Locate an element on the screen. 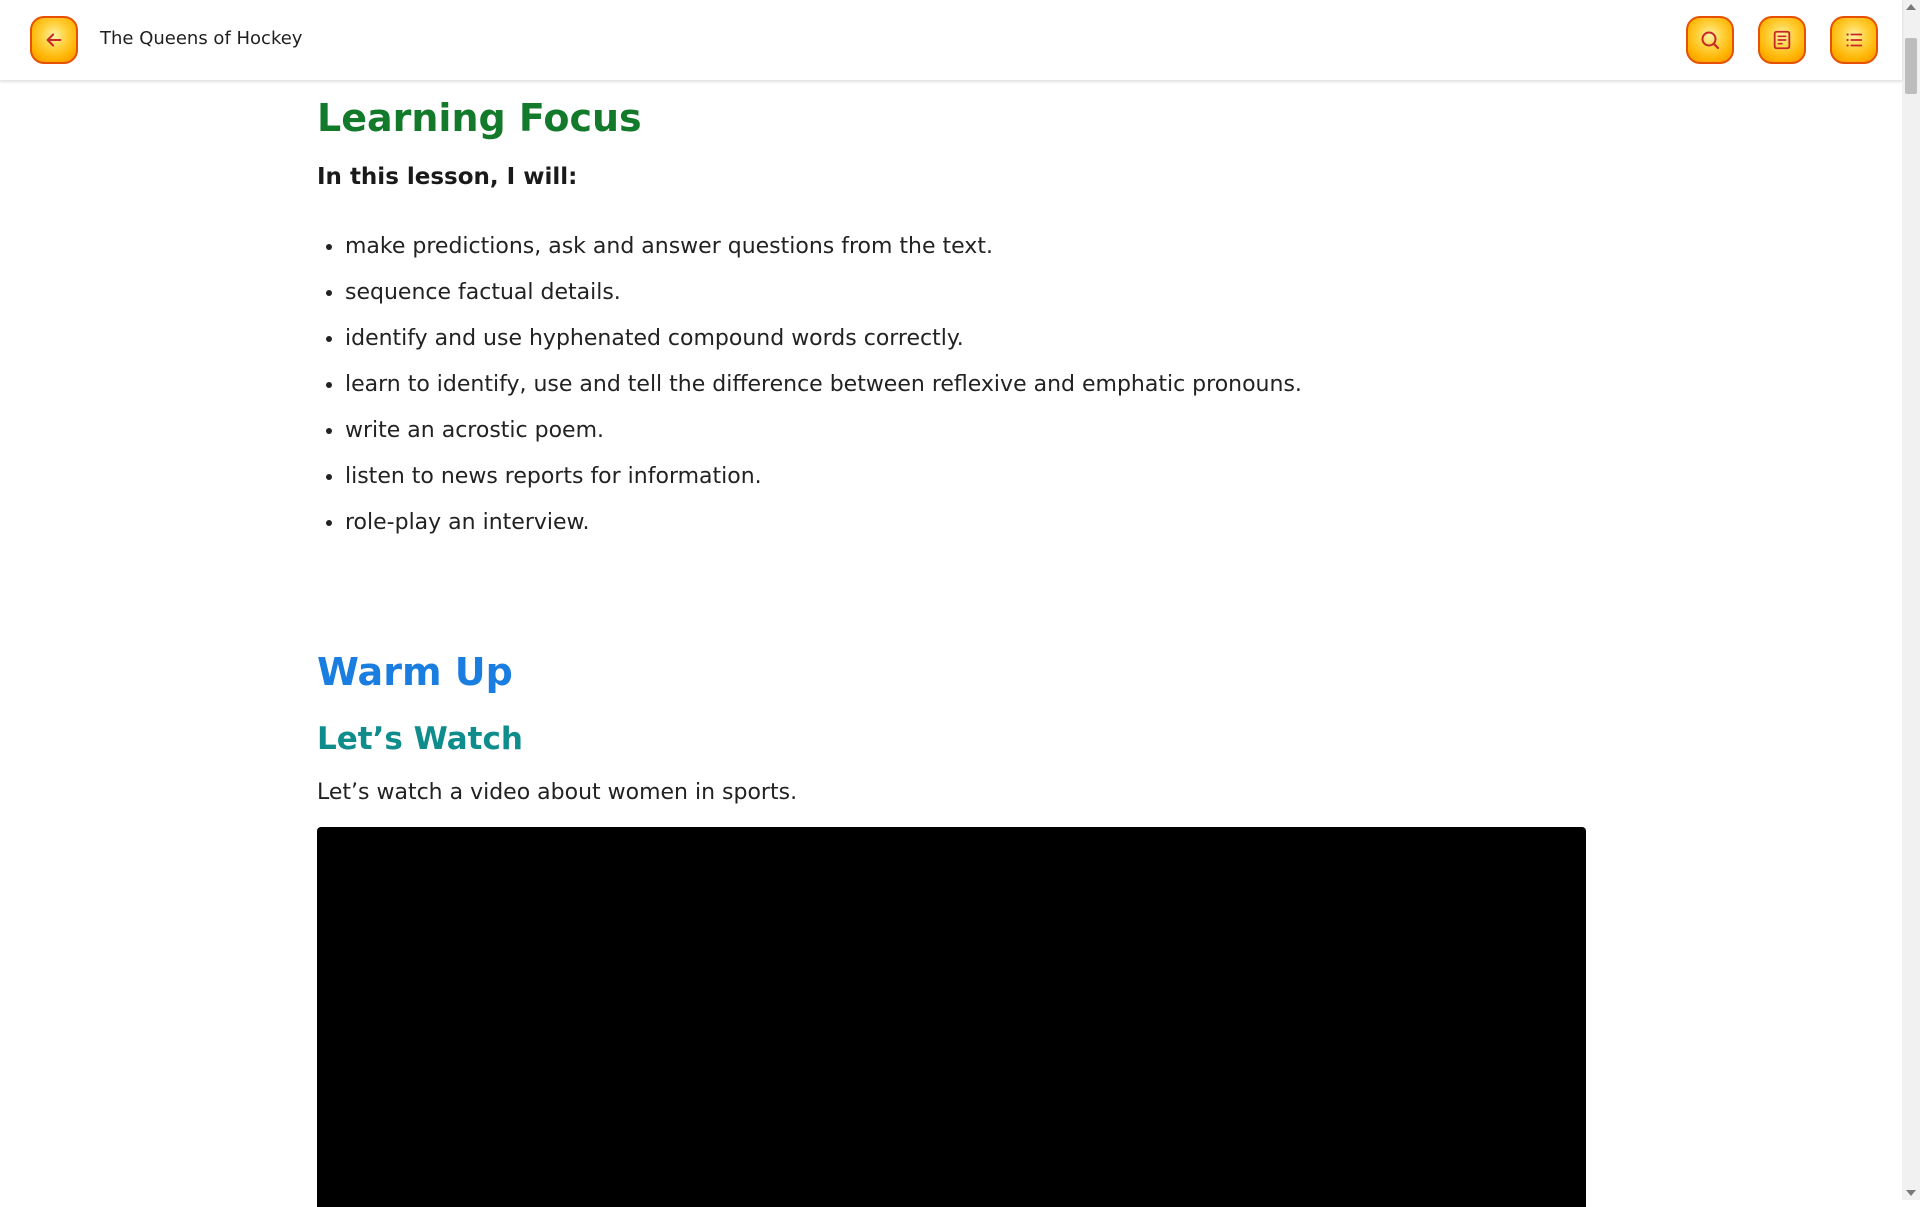 Image resolution: width=1920 pixels, height=1207 pixels. lets-watch-heading: Let’s Watch is located at coordinates (420, 739).